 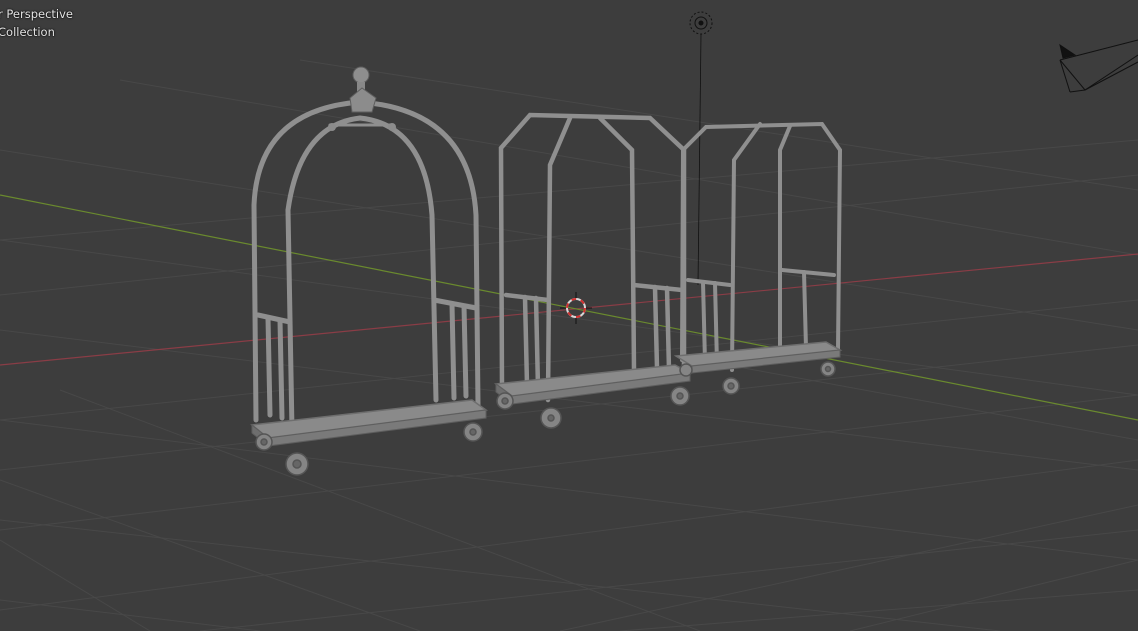 I want to click on camera-icon, so click(x=1098, y=66).